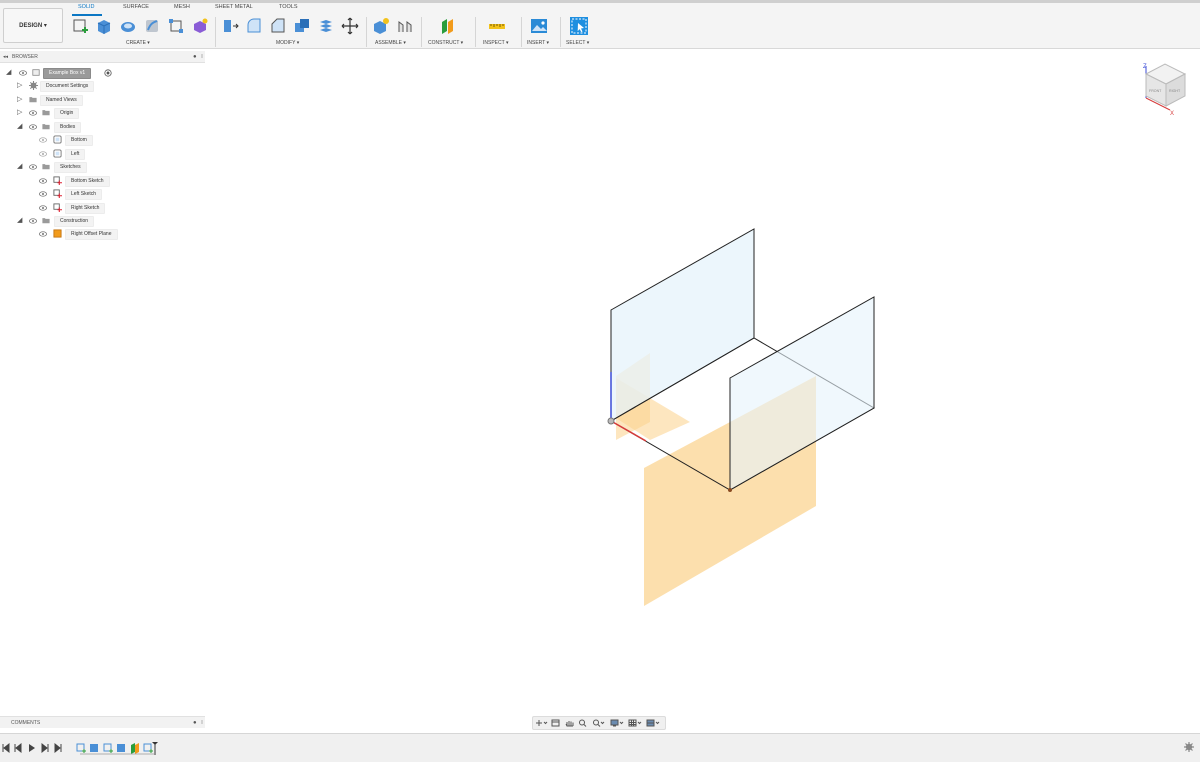 Image resolution: width=1200 pixels, height=762 pixels. What do you see at coordinates (1189, 747) in the screenshot?
I see `timeline-settings-gear-icon` at bounding box center [1189, 747].